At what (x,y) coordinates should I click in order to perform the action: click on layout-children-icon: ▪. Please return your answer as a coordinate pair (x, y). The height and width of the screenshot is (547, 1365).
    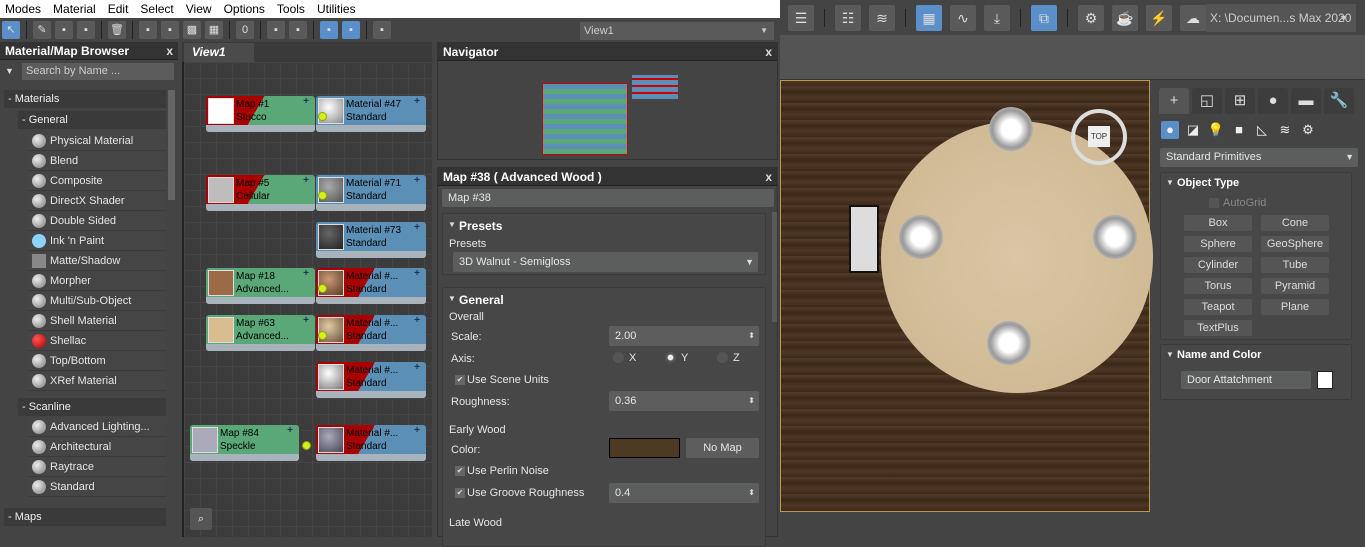
    Looking at the image, I should click on (170, 30).